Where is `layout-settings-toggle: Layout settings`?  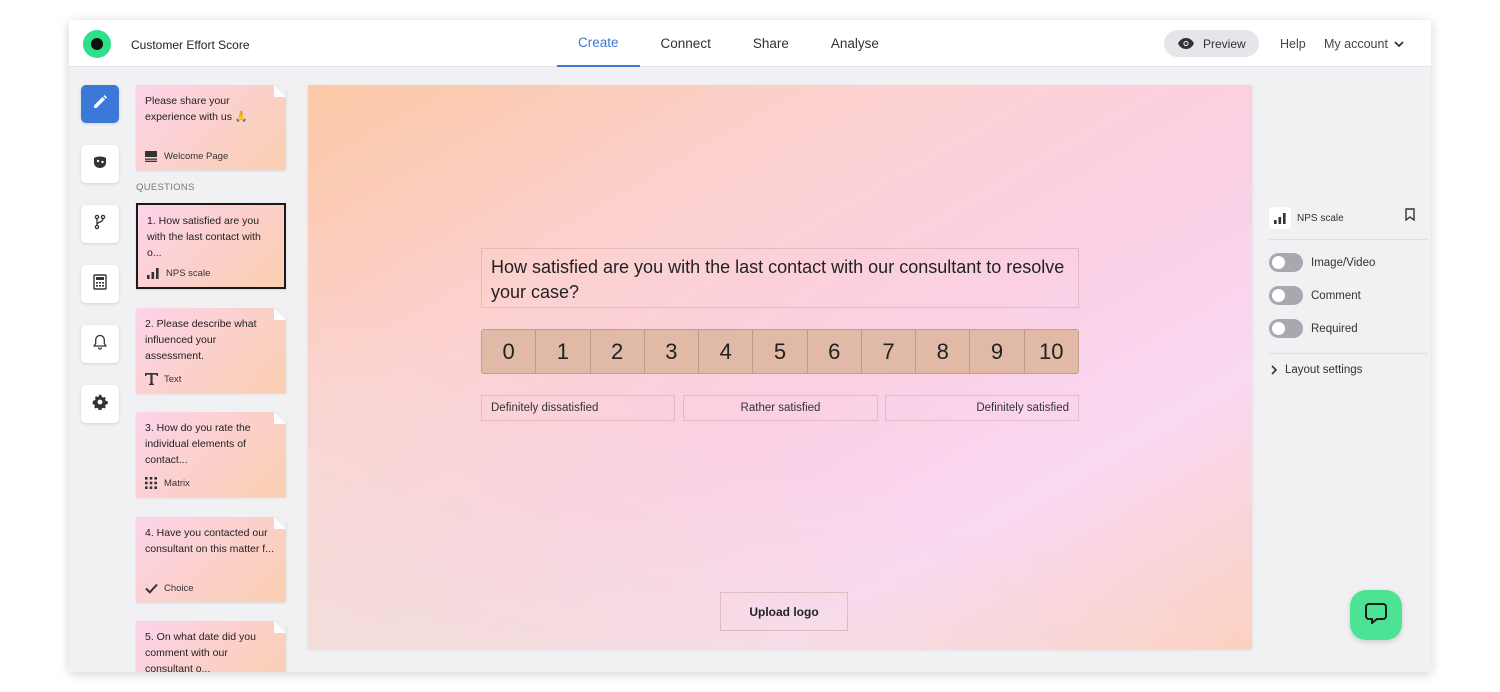
layout-settings-toggle: Layout settings is located at coordinates (1316, 370).